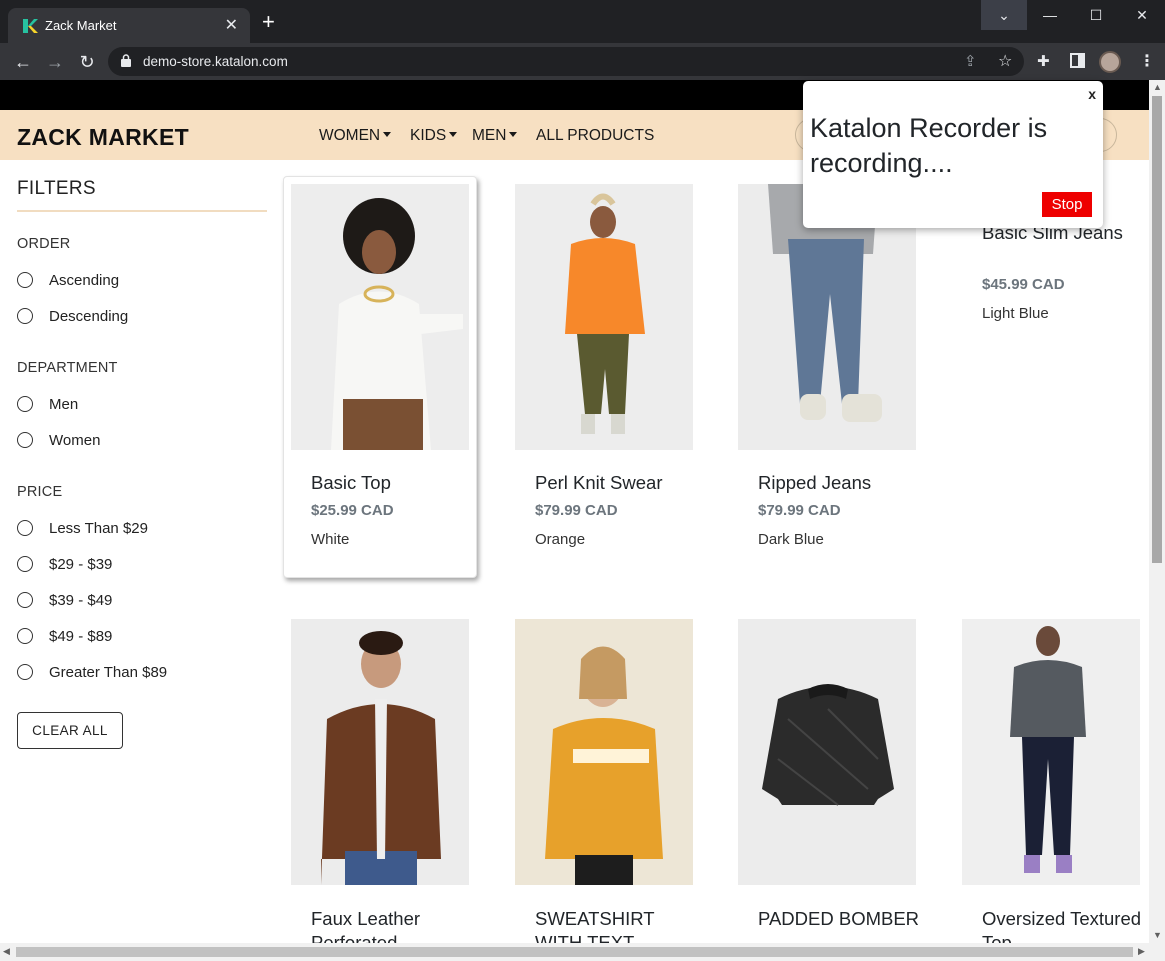  I want to click on radio-label-descending: Descending, so click(88, 316).